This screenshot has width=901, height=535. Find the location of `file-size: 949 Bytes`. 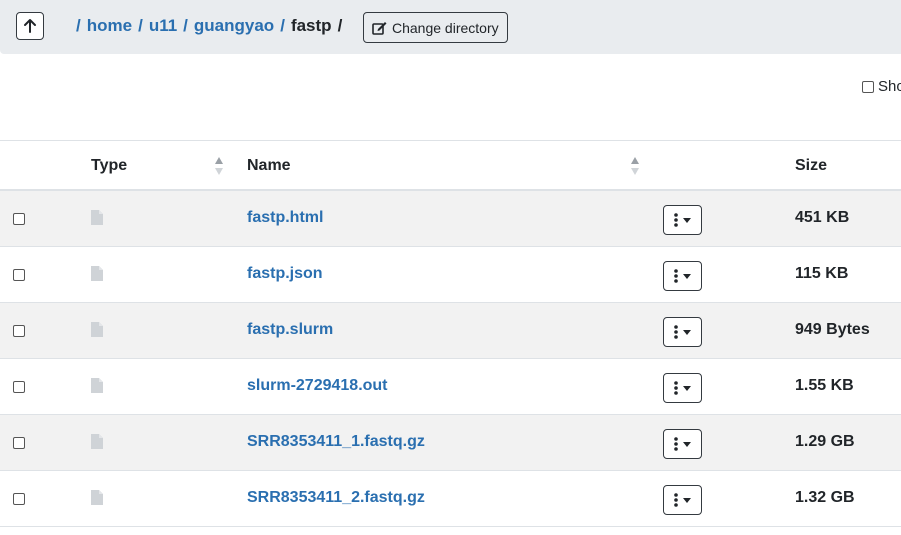

file-size: 949 Bytes is located at coordinates (832, 329).